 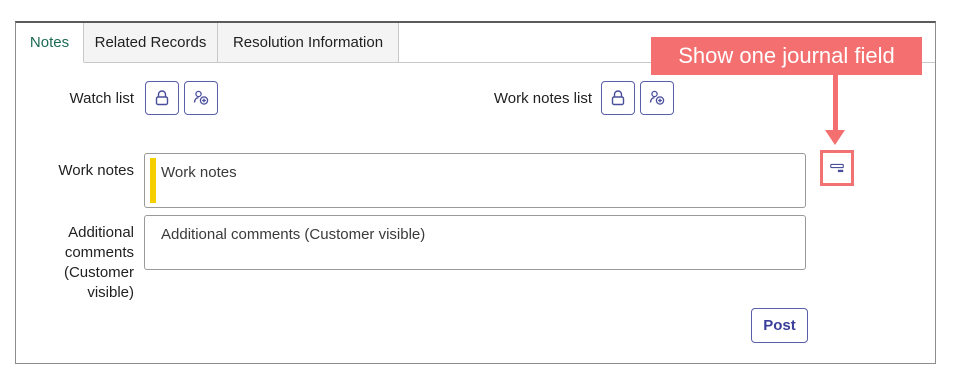 I want to click on watch-list-label: Watch list, so click(x=101, y=98).